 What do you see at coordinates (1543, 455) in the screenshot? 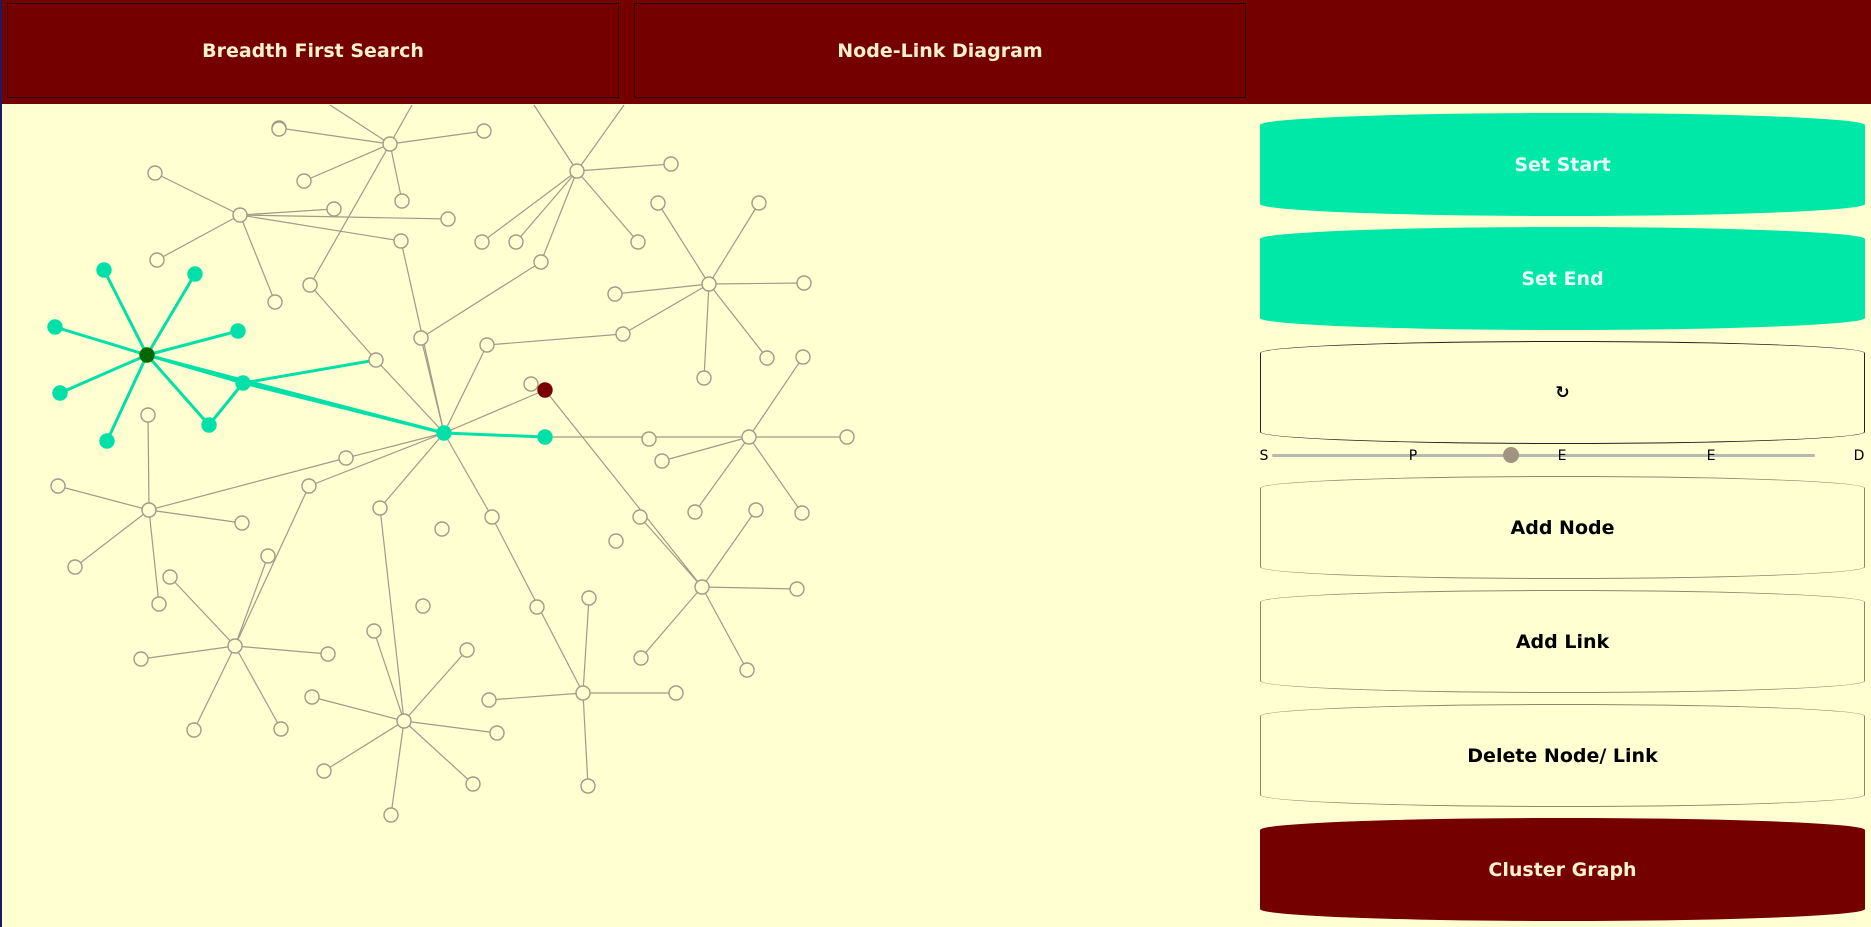
I see `slider-track` at bounding box center [1543, 455].